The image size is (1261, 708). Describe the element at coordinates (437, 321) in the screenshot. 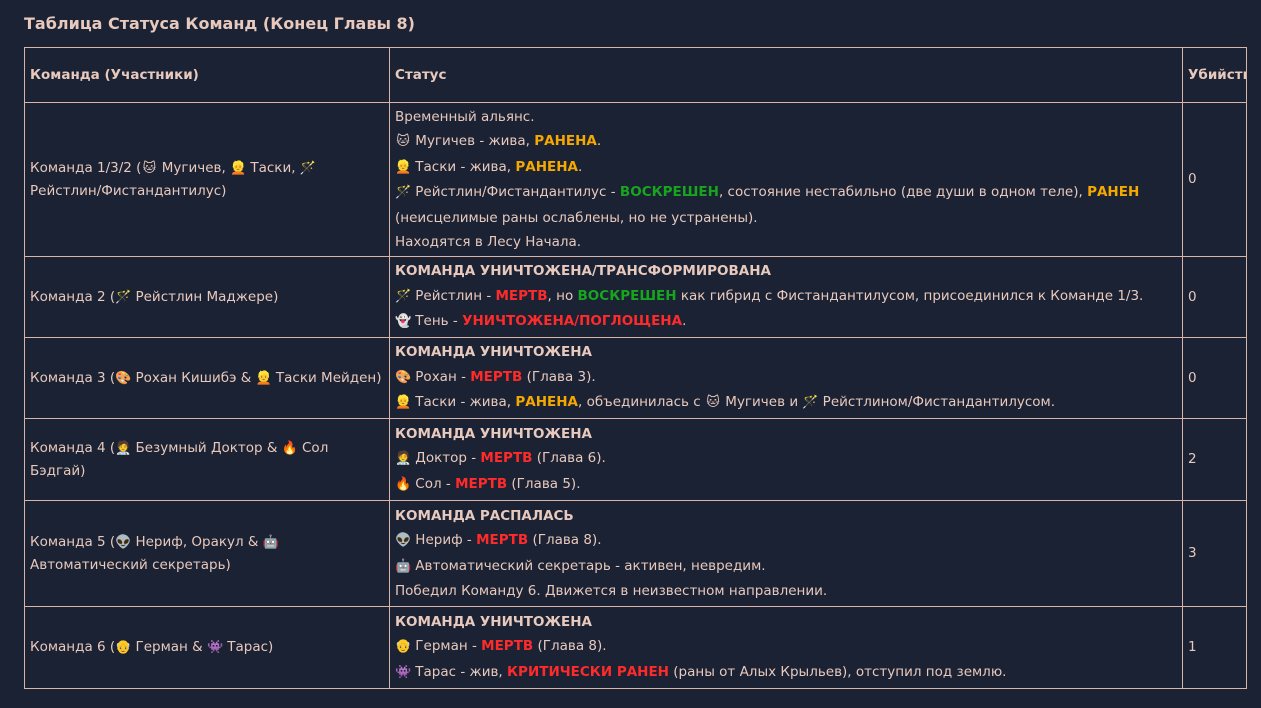

I see `status-text: Тень -` at that location.